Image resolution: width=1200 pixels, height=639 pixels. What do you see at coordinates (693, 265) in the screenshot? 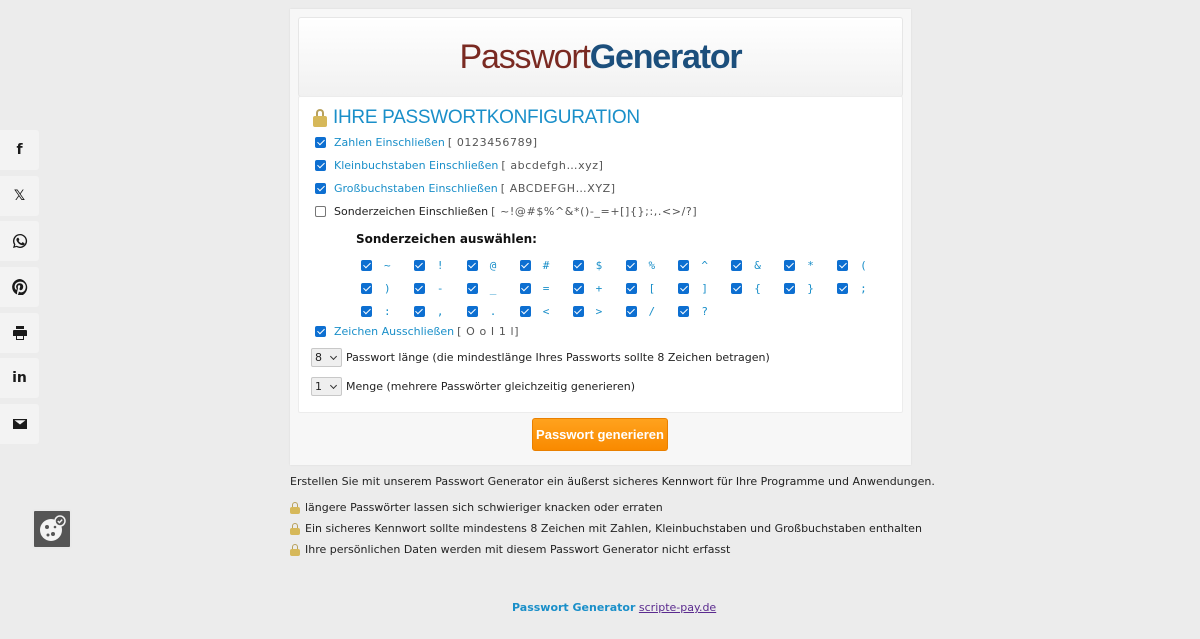
I see `special-char-option: ^` at bounding box center [693, 265].